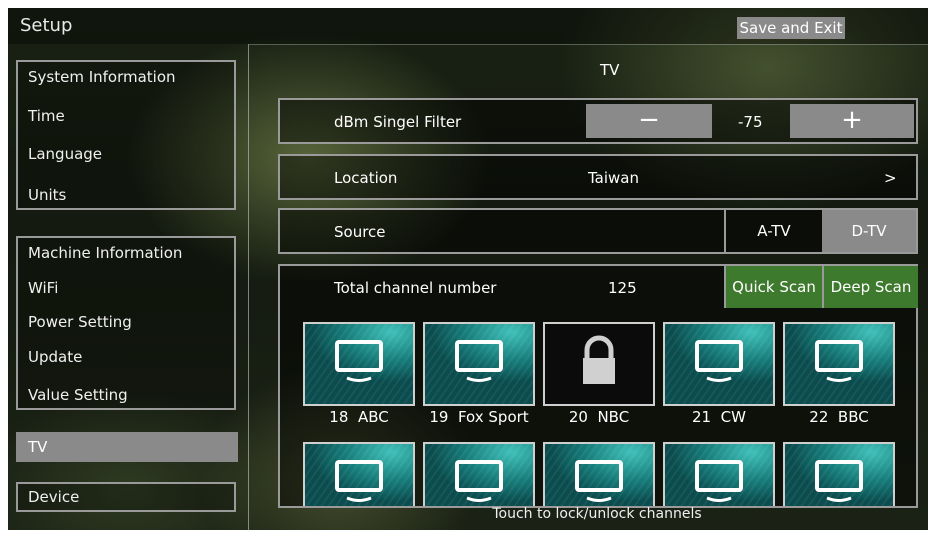  I want to click on location-value: Taiwan, so click(614, 178).